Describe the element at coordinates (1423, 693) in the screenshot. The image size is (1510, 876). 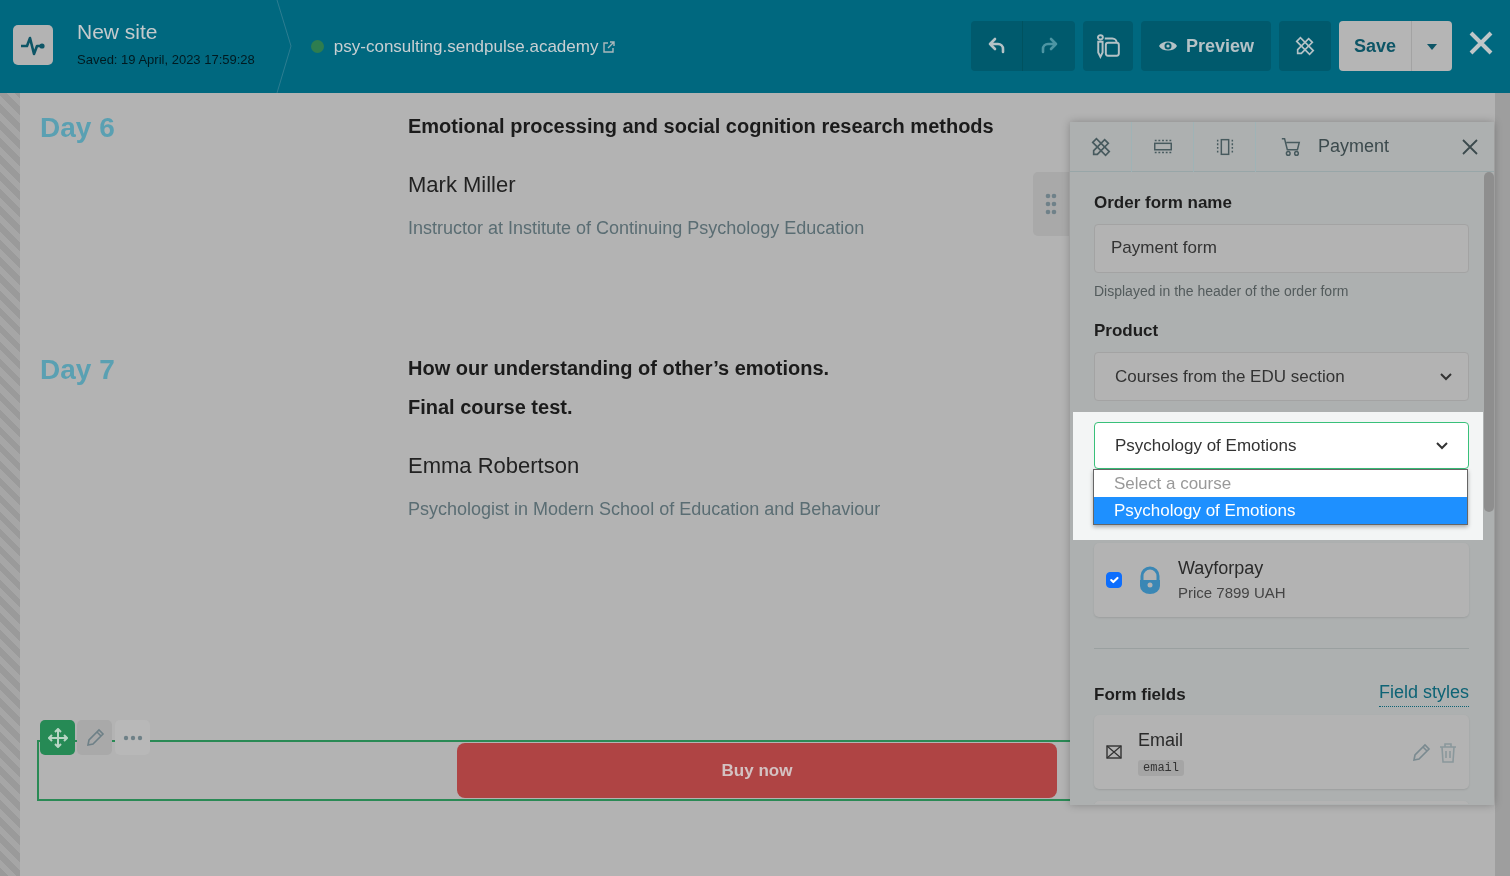
I see `field-styles-link: Field styles` at that location.